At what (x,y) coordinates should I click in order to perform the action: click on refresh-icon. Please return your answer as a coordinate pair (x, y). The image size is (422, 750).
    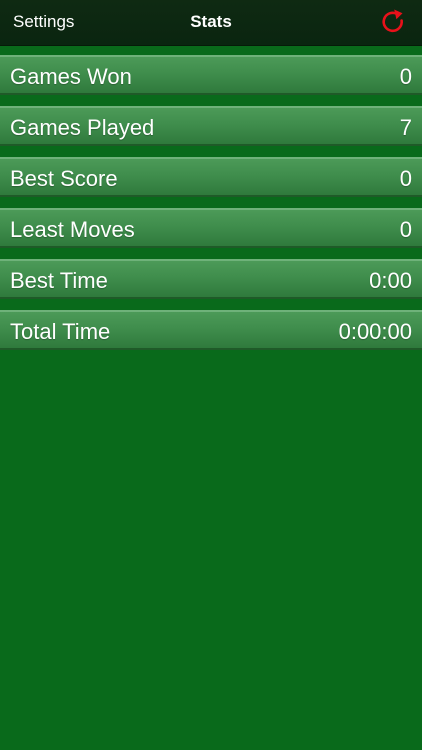
    Looking at the image, I should click on (392, 21).